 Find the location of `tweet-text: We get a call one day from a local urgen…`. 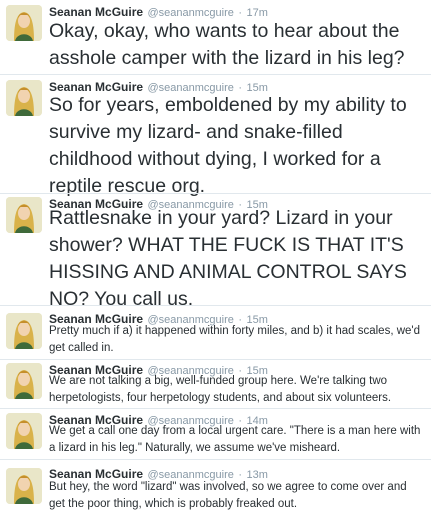

tweet-text: We get a call one day from a local urgen… is located at coordinates (235, 439).